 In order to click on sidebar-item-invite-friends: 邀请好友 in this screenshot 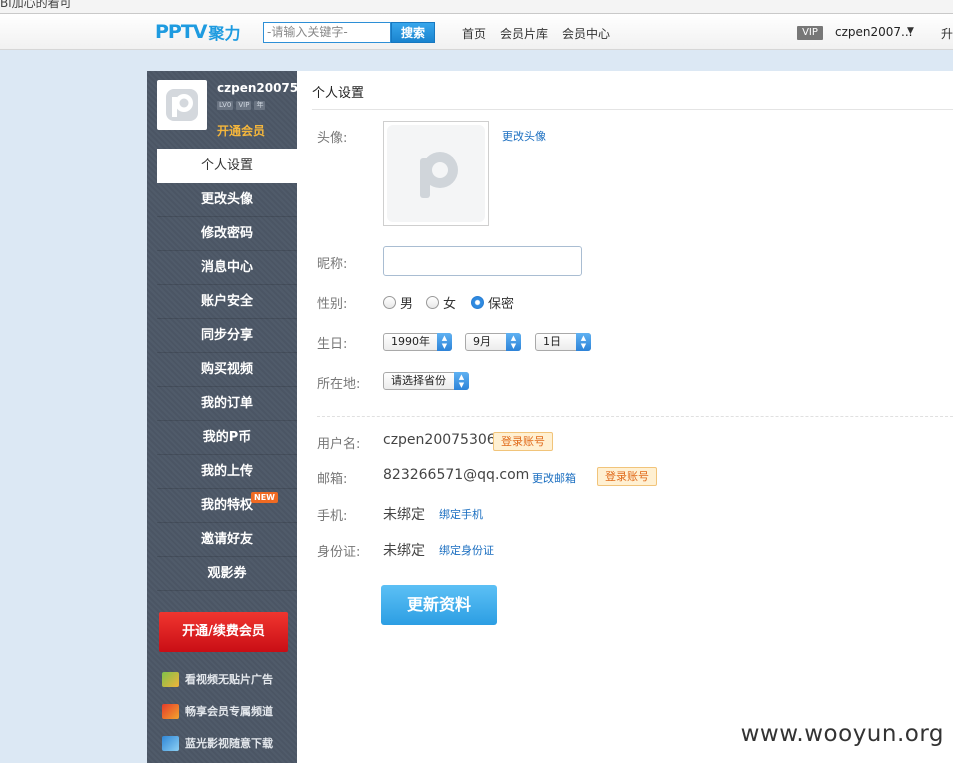, I will do `click(227, 540)`.